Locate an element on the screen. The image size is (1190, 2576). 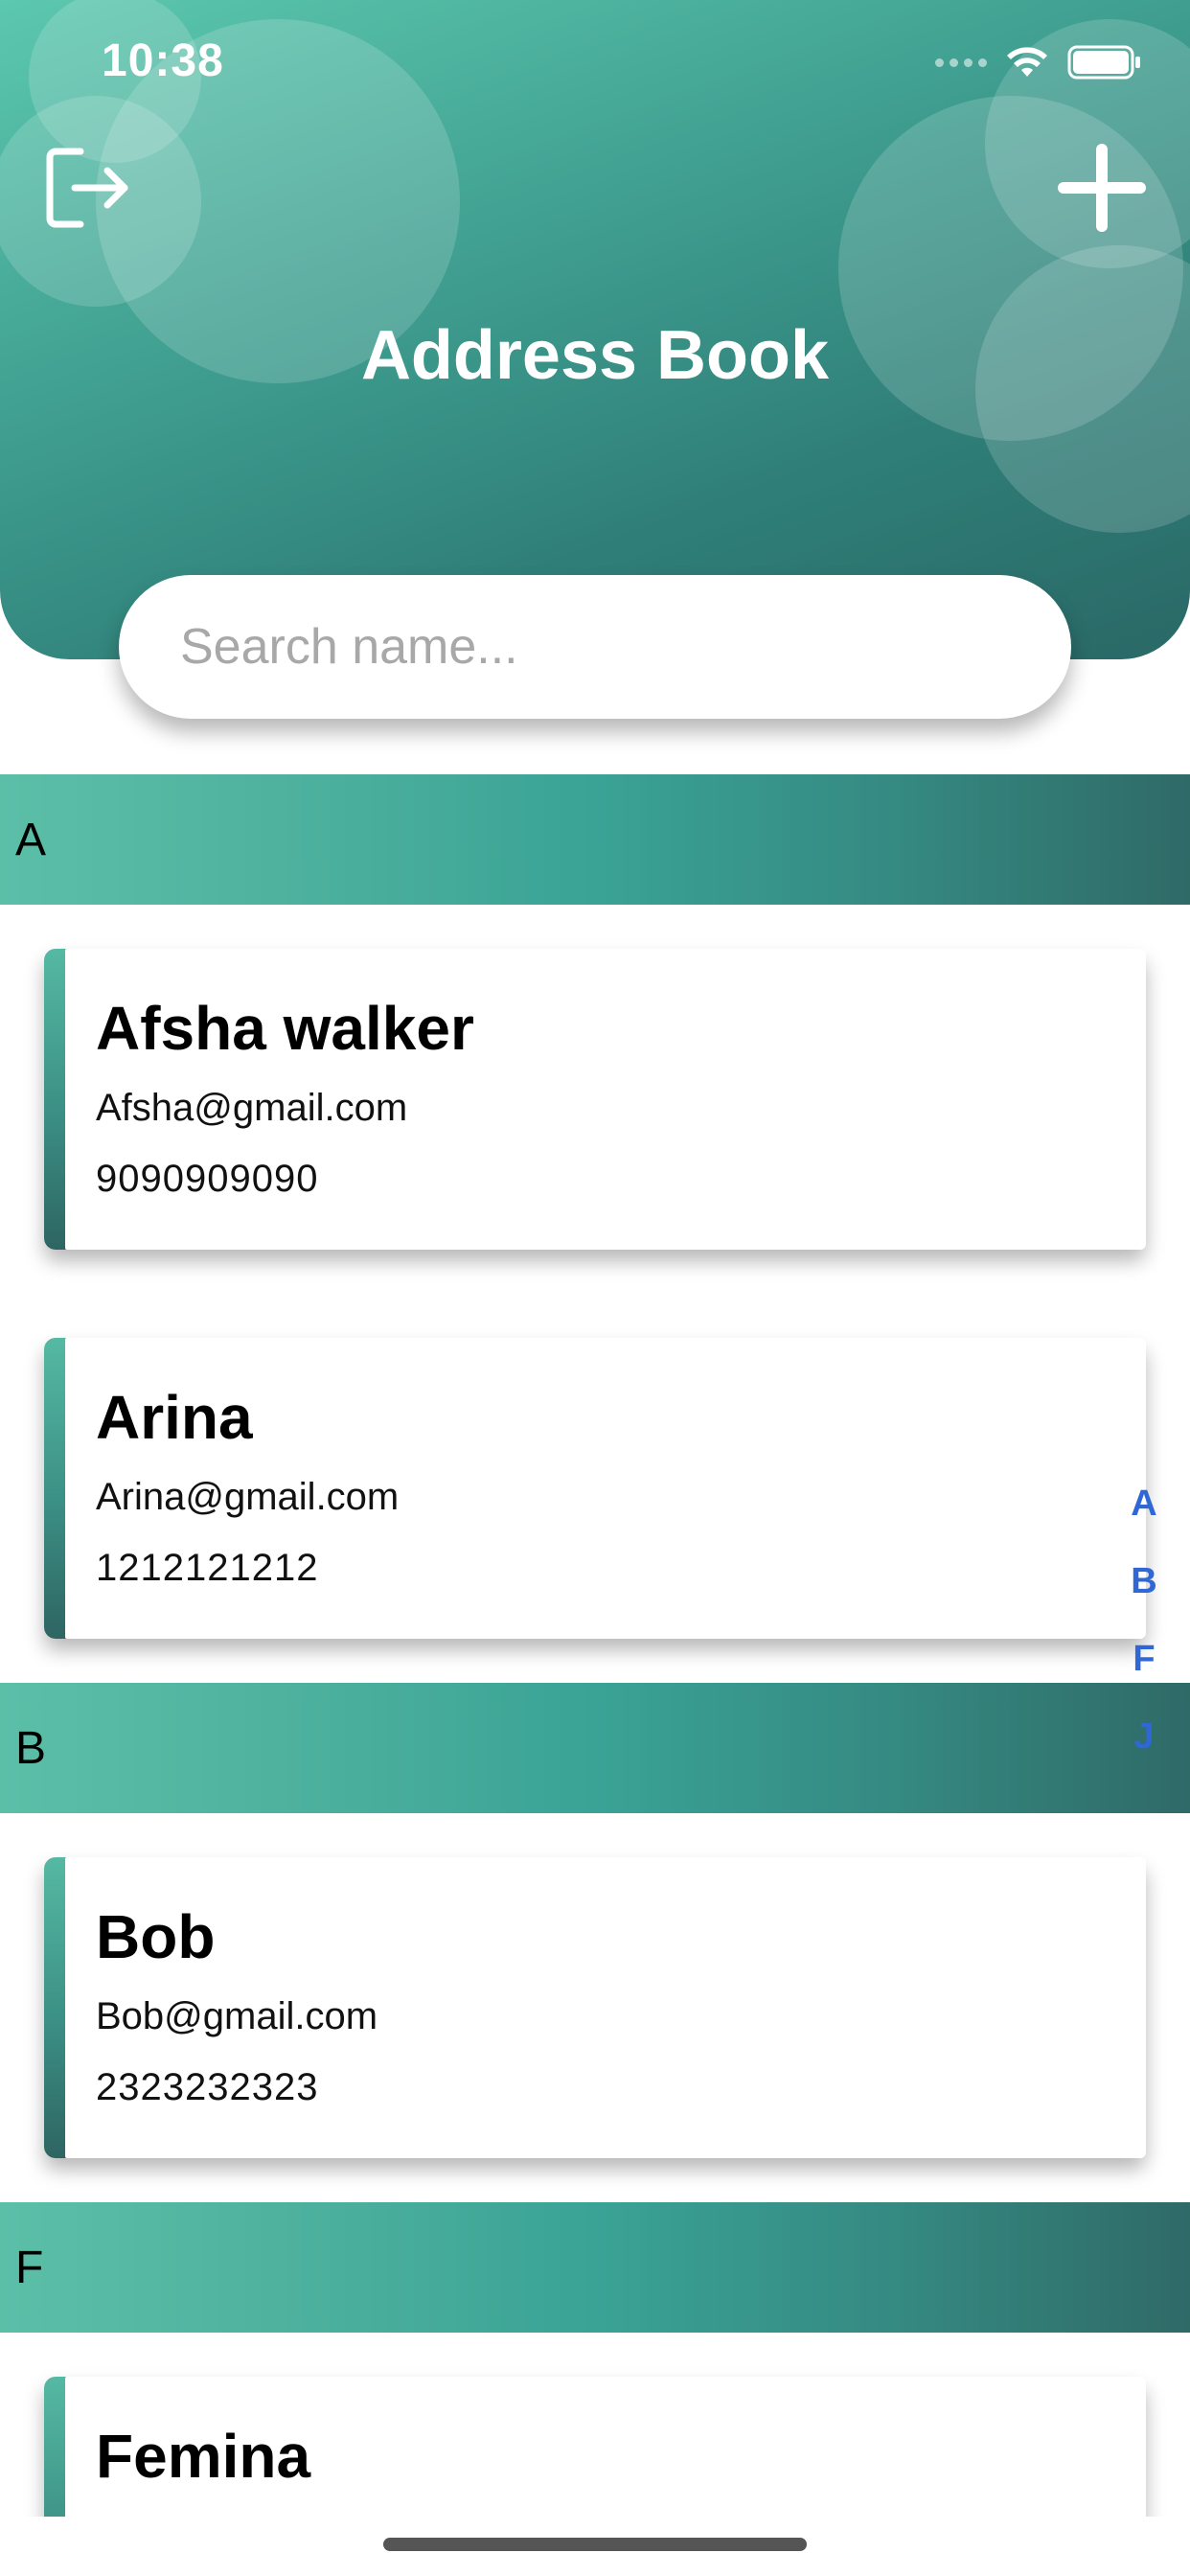
contact-card: Arina Arina@gmail.com 1212121212 is located at coordinates (595, 1488).